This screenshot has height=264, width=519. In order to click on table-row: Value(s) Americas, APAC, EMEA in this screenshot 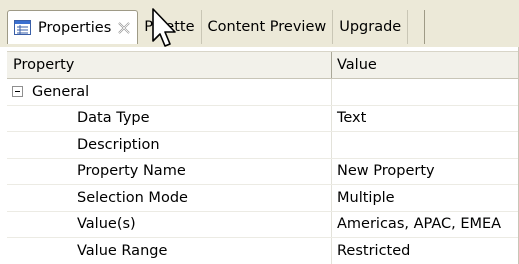, I will do `click(263, 224)`.